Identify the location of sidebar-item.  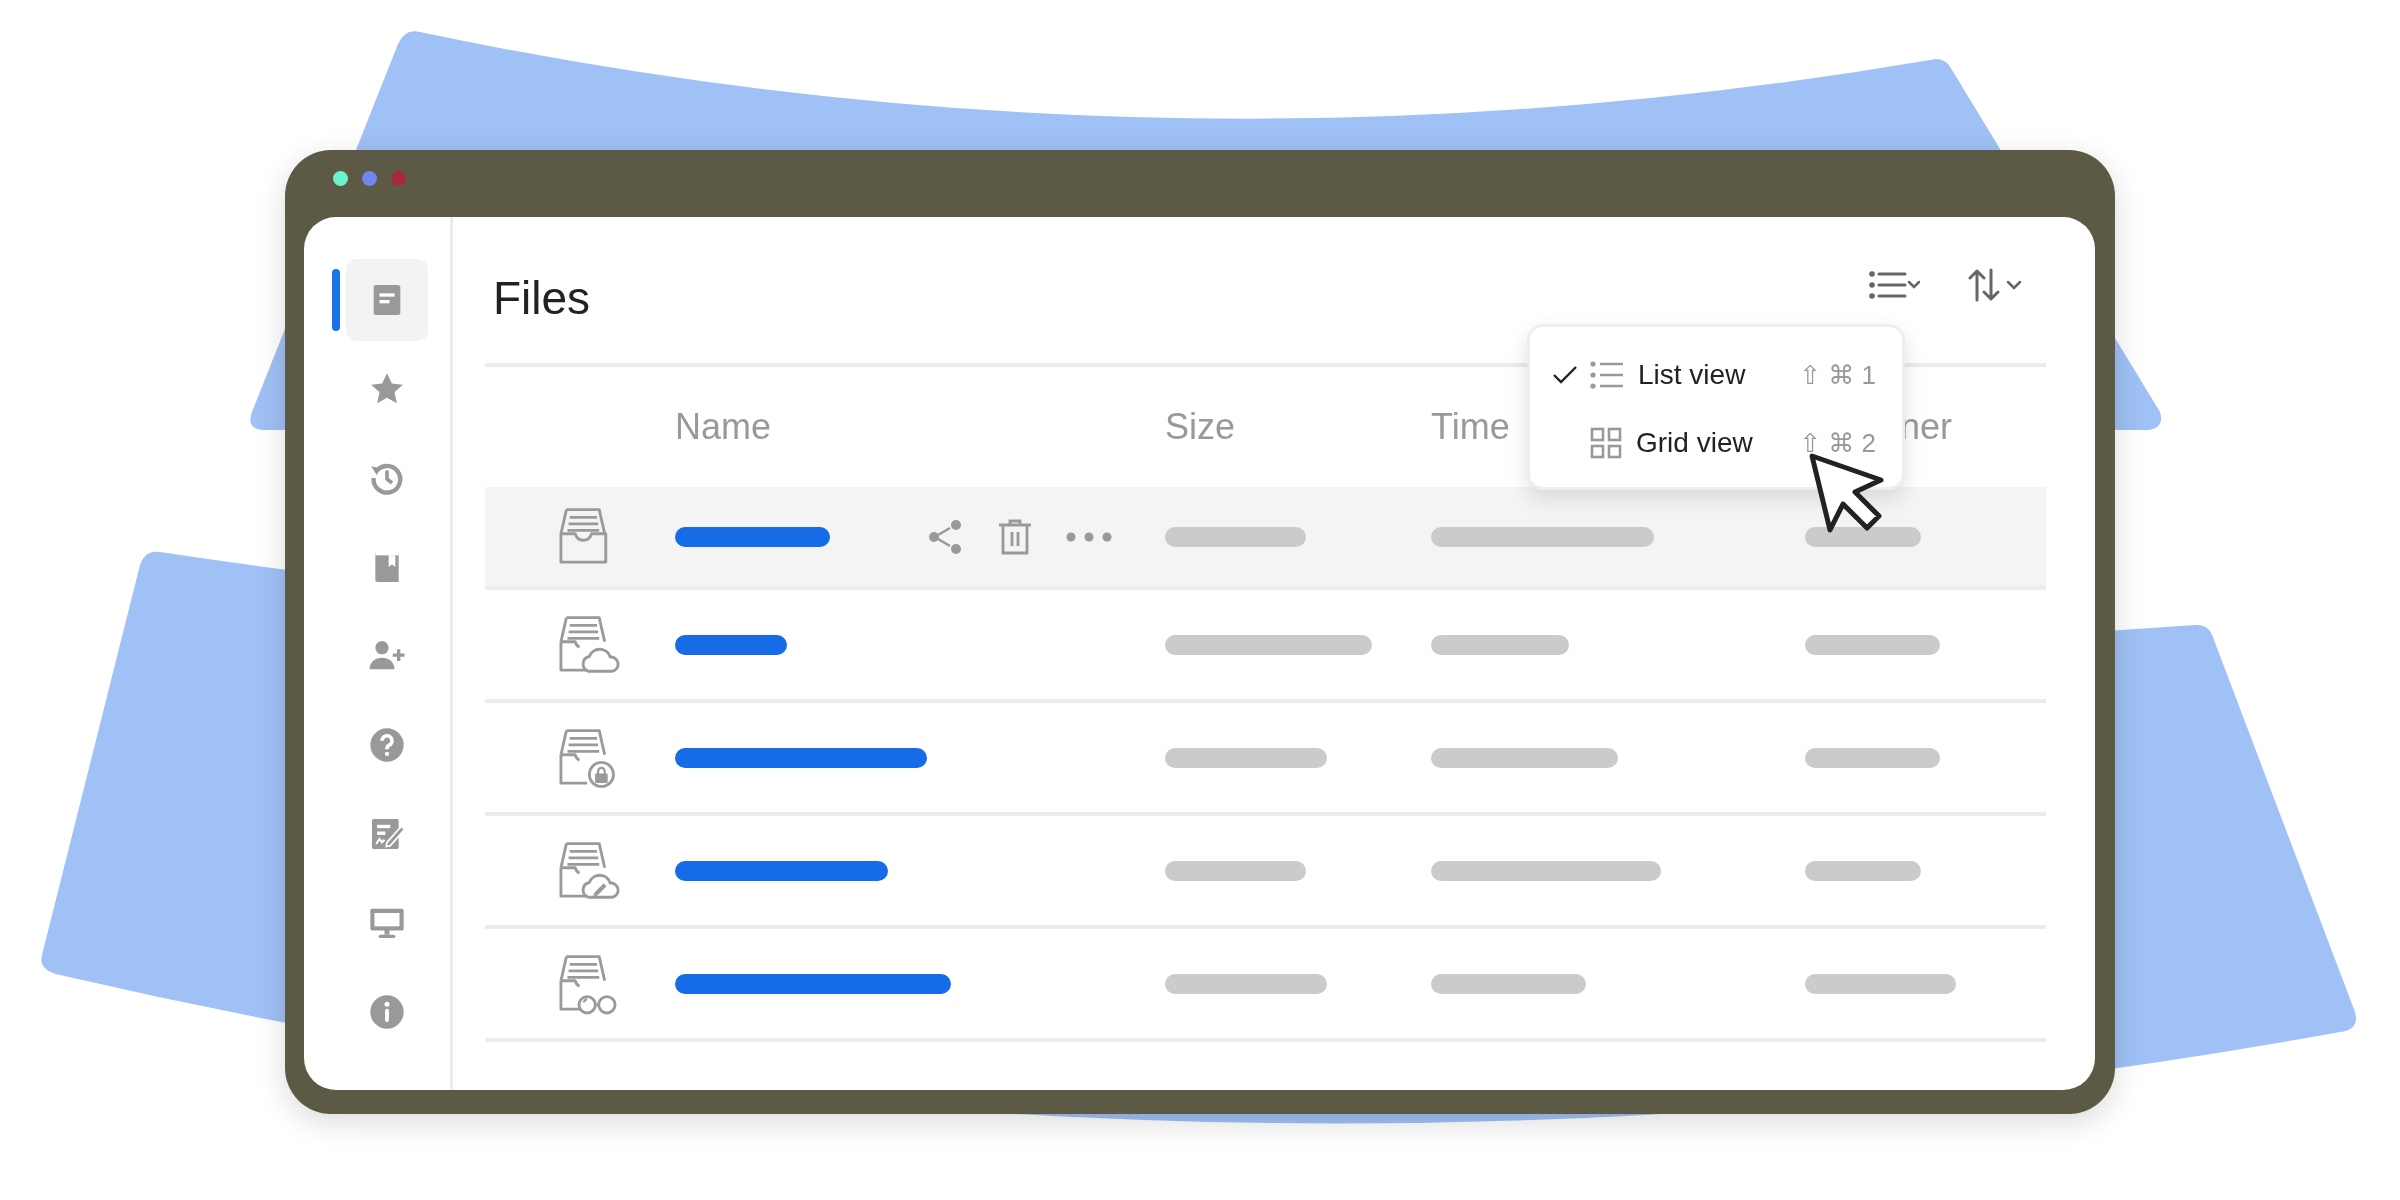
(387, 300).